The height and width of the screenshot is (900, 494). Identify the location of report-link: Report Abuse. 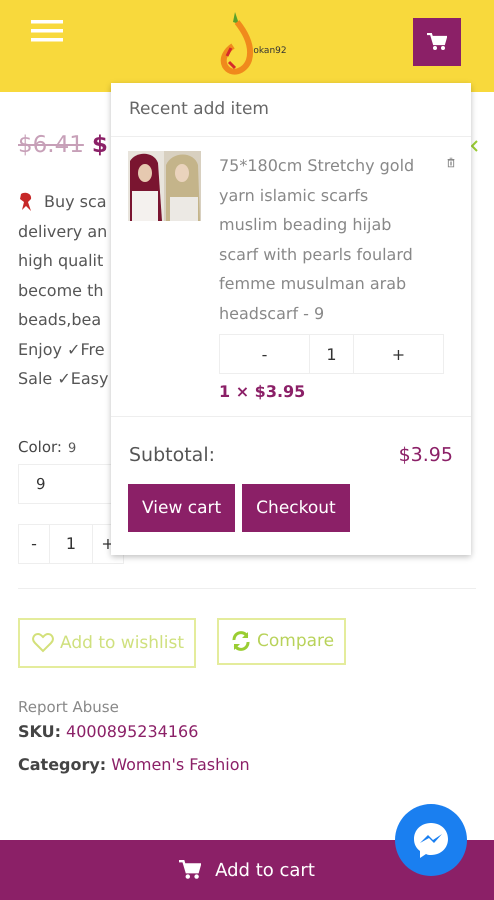
(247, 707).